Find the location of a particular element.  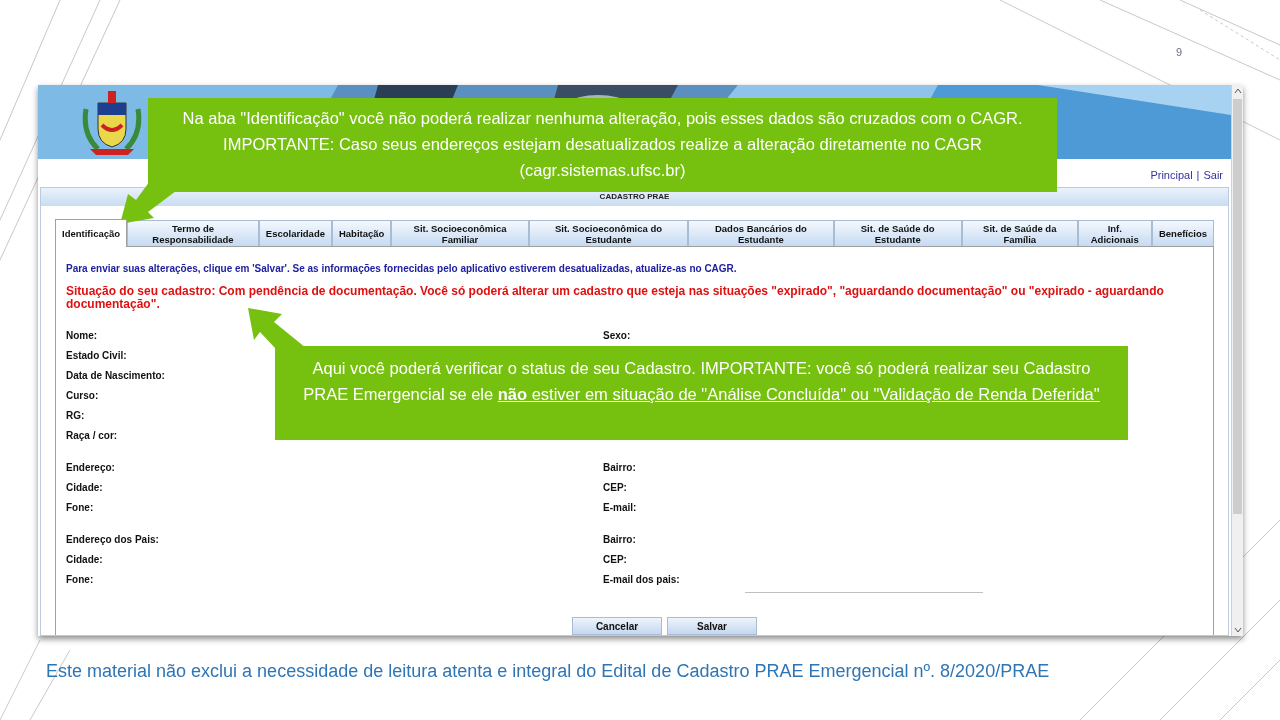

scrollbar is located at coordinates (1237, 360).